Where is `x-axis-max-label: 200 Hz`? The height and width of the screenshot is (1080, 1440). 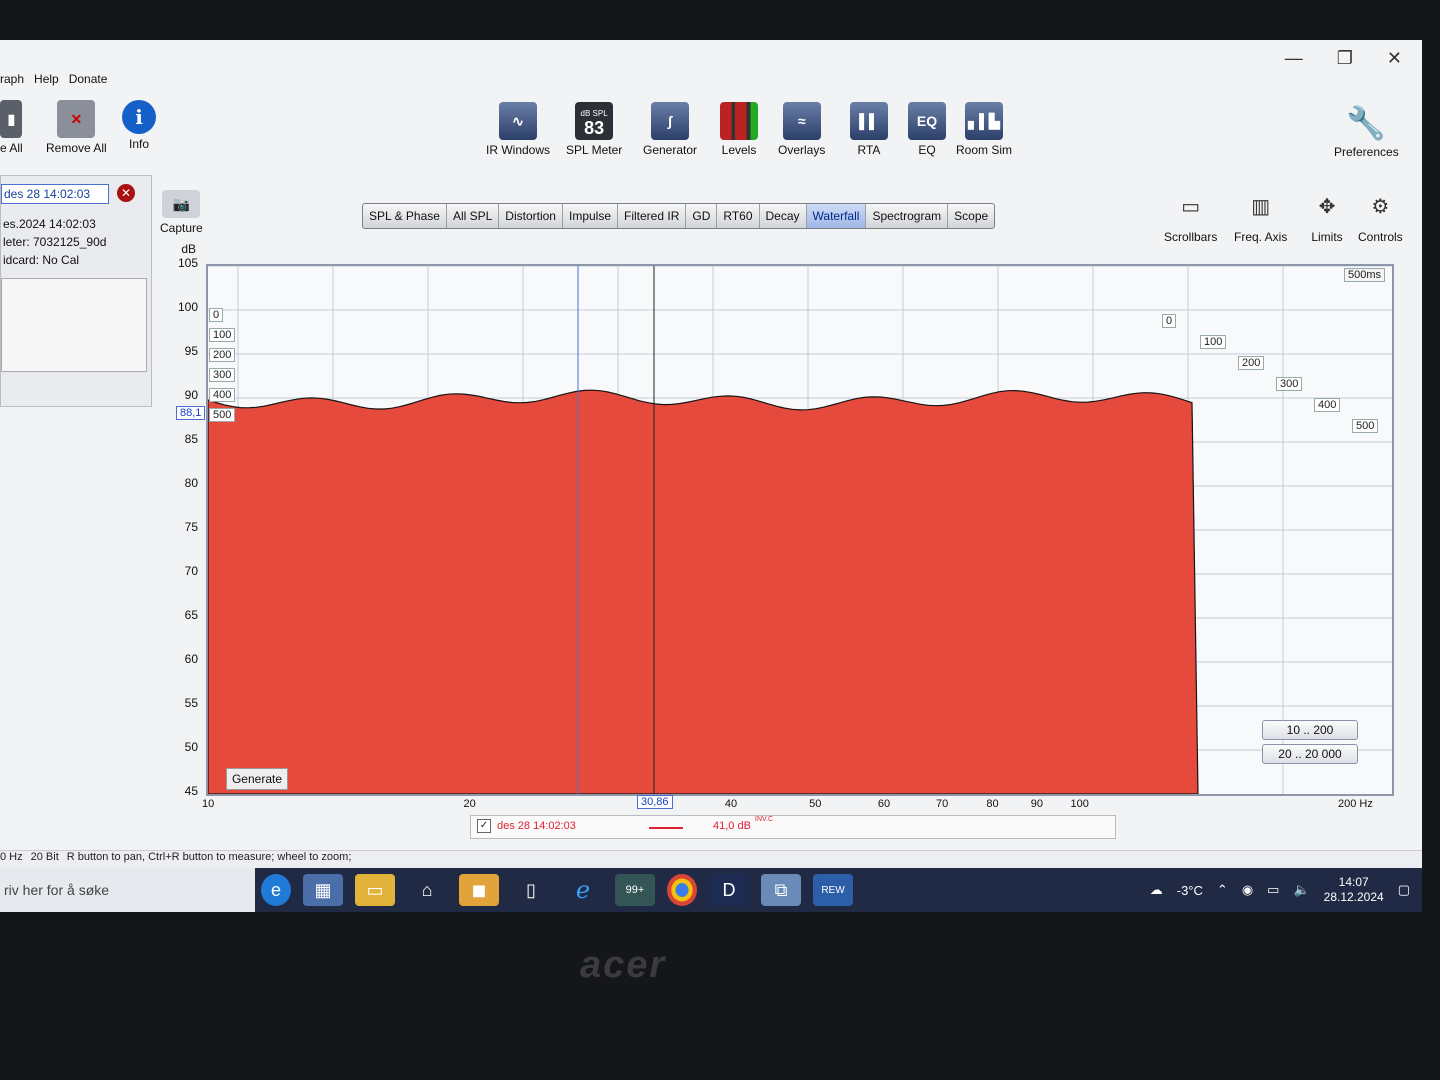
x-axis-max-label: 200 Hz is located at coordinates (1355, 804).